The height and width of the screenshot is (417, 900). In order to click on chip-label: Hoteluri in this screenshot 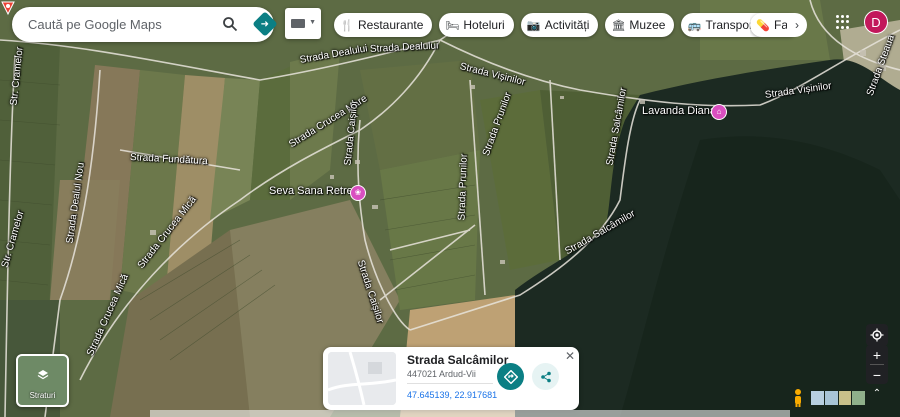, I will do `click(484, 25)`.